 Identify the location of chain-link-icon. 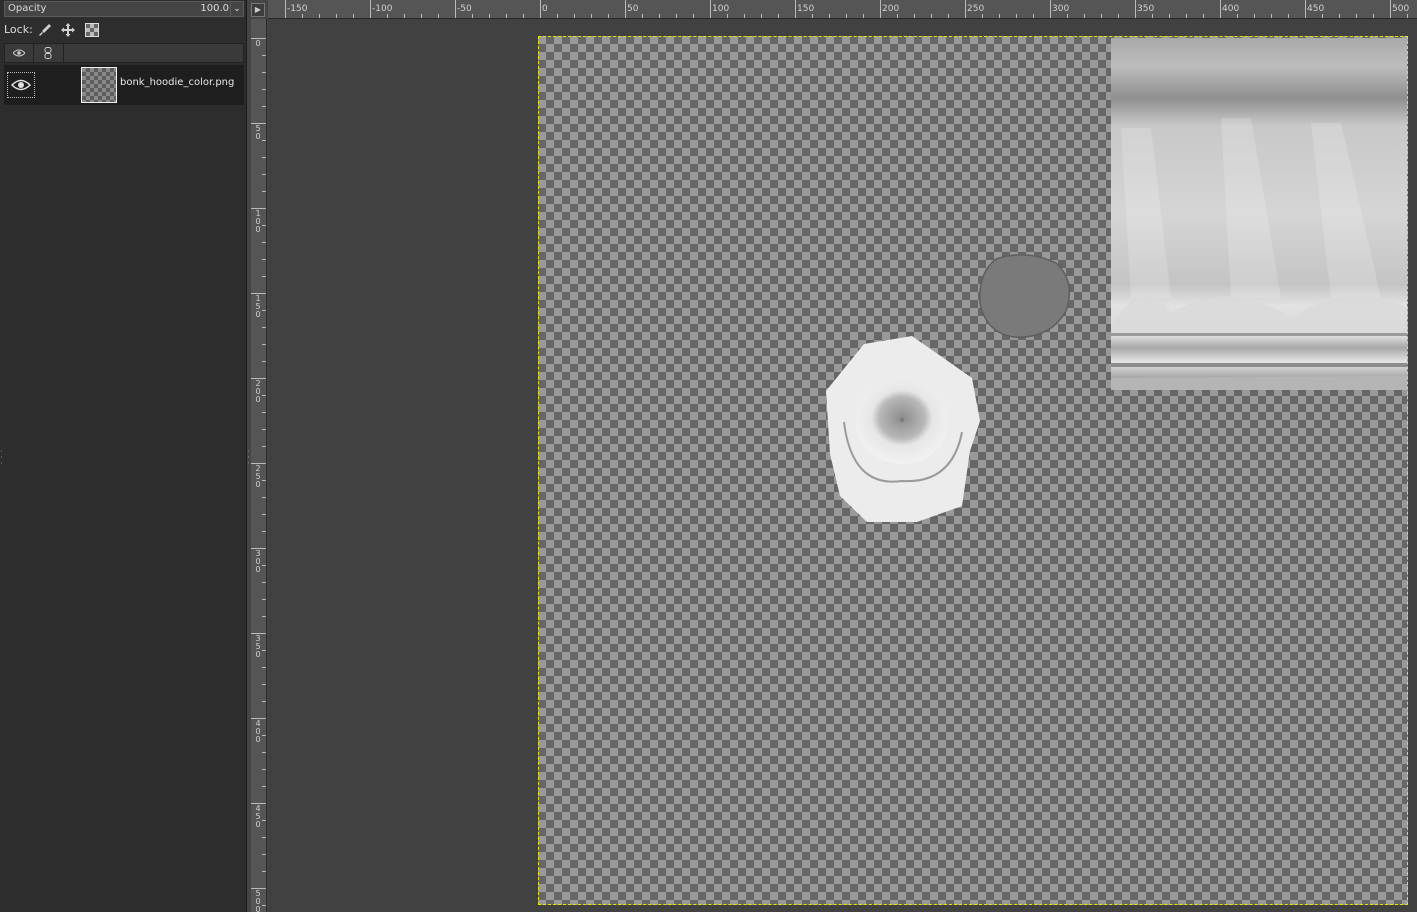
(48, 53).